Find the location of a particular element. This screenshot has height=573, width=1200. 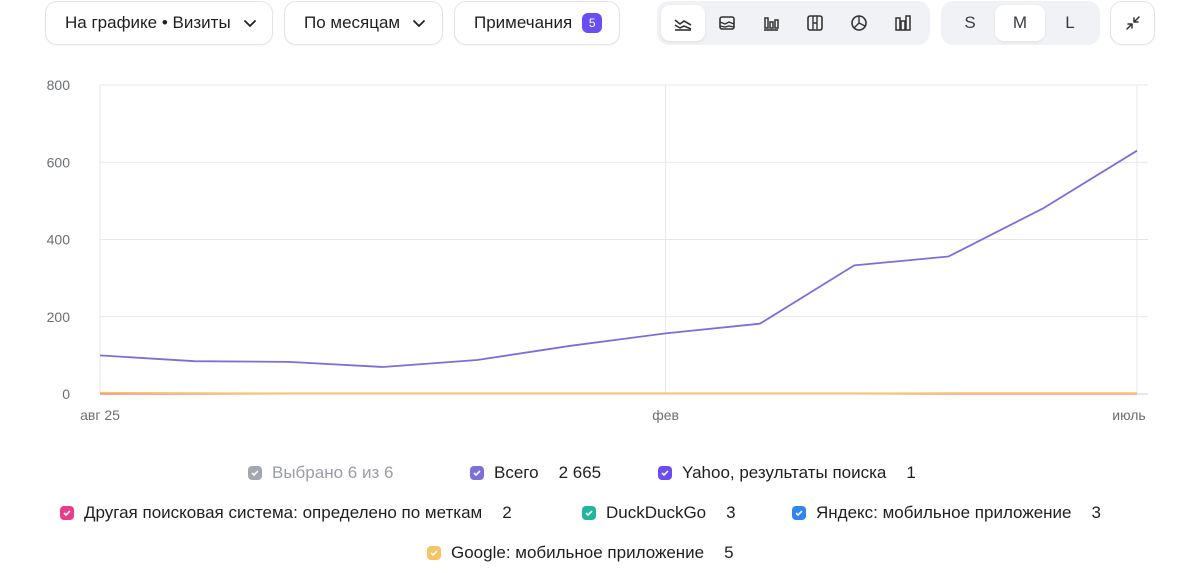

legend-selected-label: Выбрано 6 из 6 is located at coordinates (333, 472).